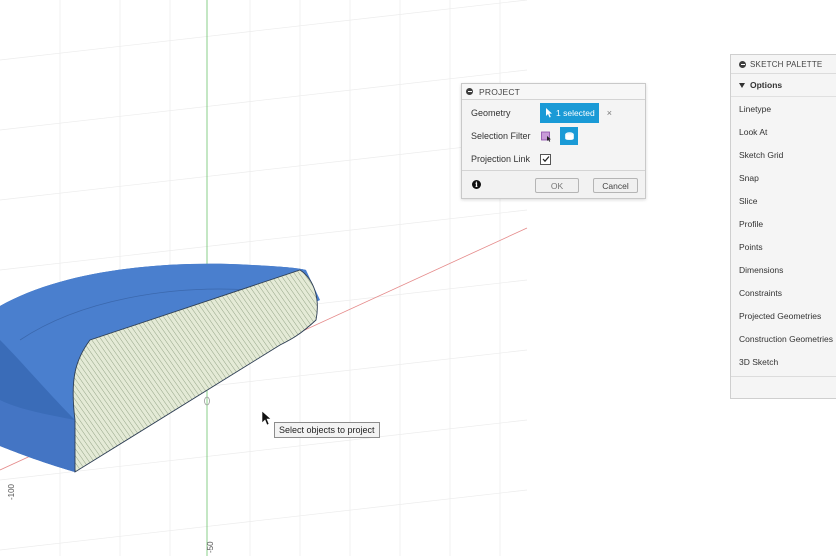  I want to click on palette-item-slice: Slice, so click(783, 200).